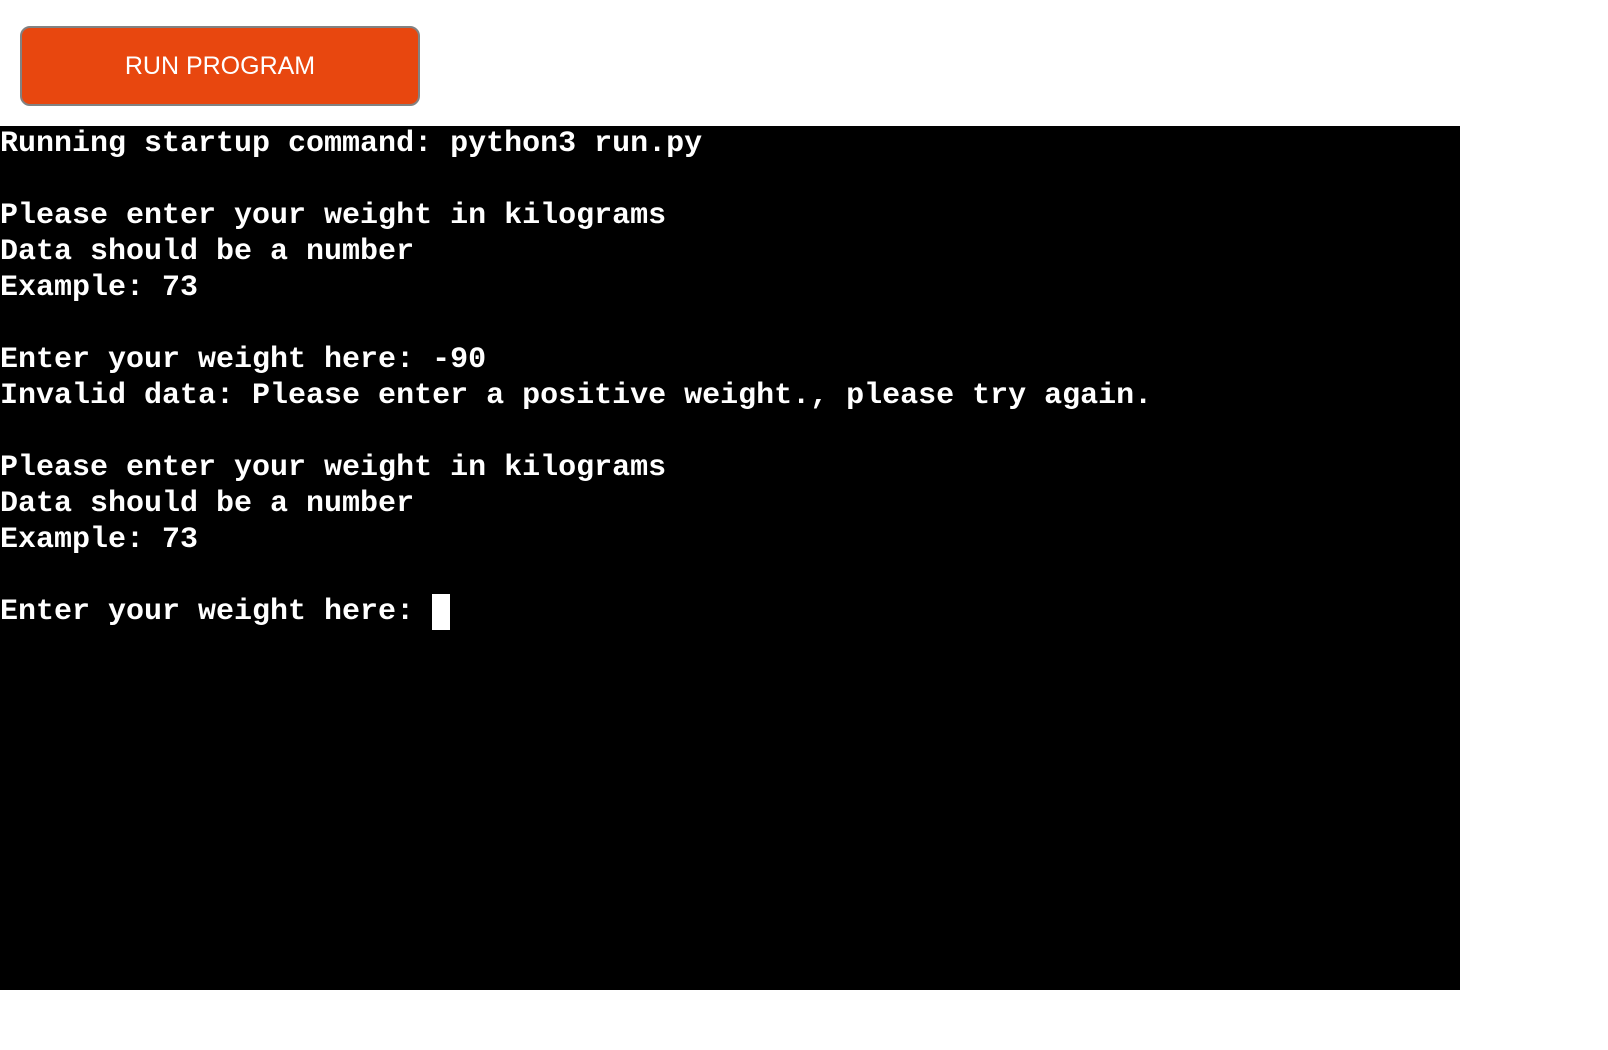  I want to click on terminal-prompt: Enter your weight here:, so click(216, 612).